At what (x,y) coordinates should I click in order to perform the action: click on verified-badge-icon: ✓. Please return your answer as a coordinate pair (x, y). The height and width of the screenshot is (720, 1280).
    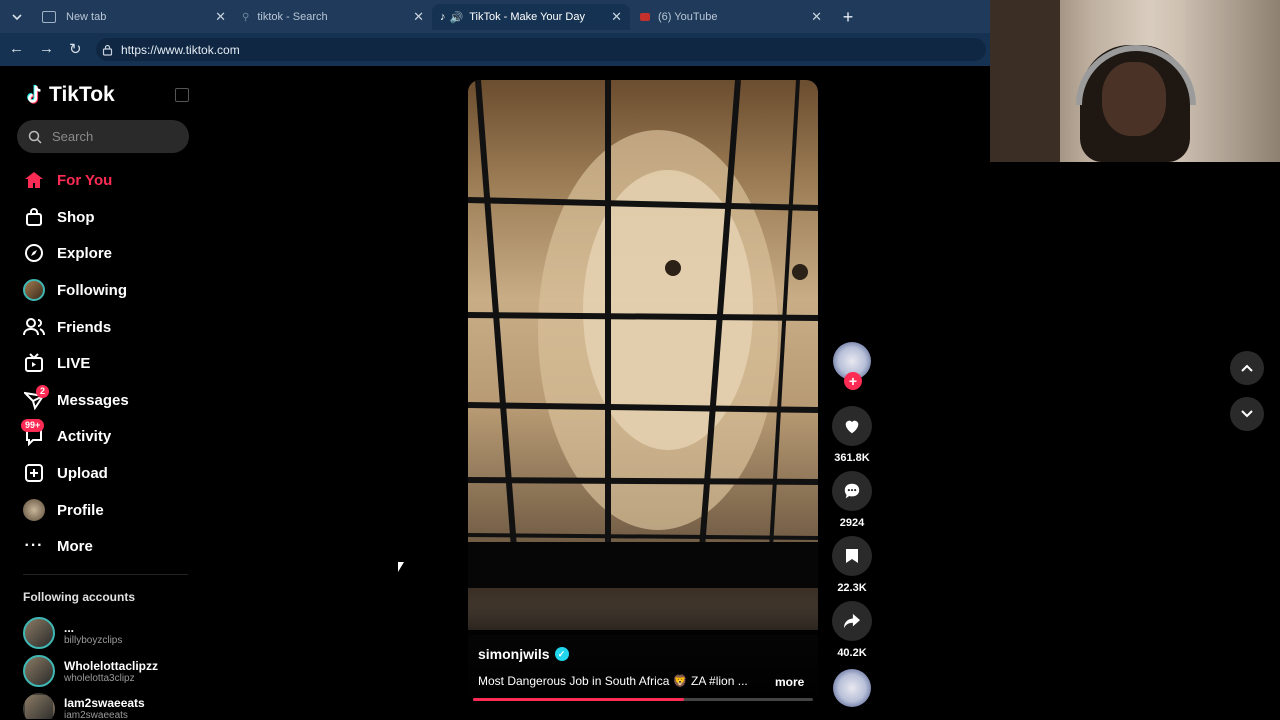
    Looking at the image, I should click on (561, 654).